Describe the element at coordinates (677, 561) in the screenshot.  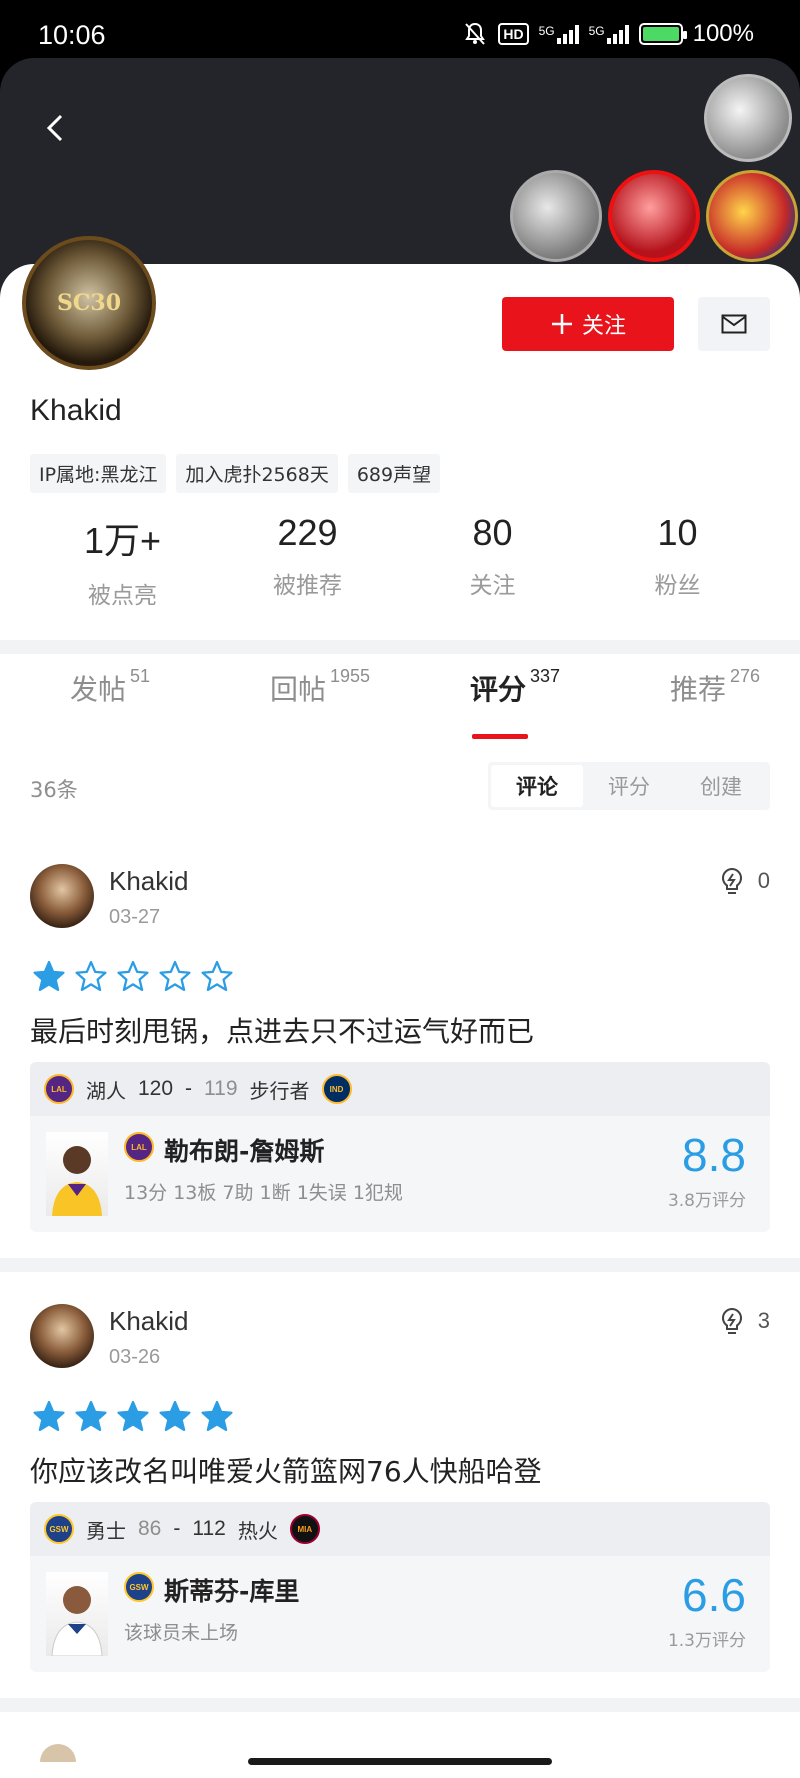
I see `stat-followers: 10 粉丝` at that location.